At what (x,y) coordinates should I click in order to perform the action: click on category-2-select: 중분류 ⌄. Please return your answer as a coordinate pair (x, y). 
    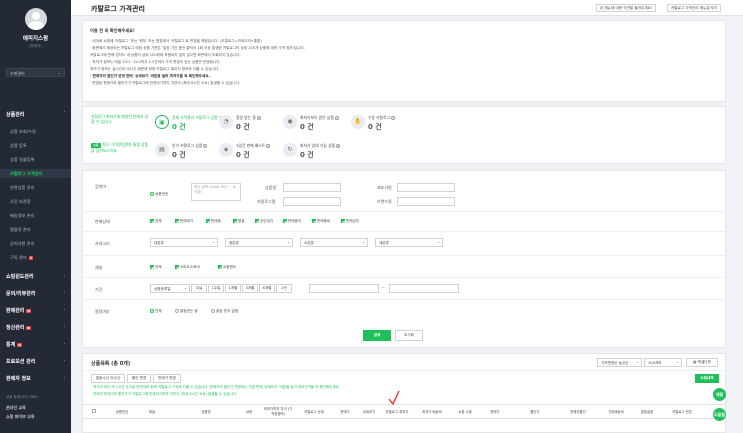
    Looking at the image, I should click on (259, 242).